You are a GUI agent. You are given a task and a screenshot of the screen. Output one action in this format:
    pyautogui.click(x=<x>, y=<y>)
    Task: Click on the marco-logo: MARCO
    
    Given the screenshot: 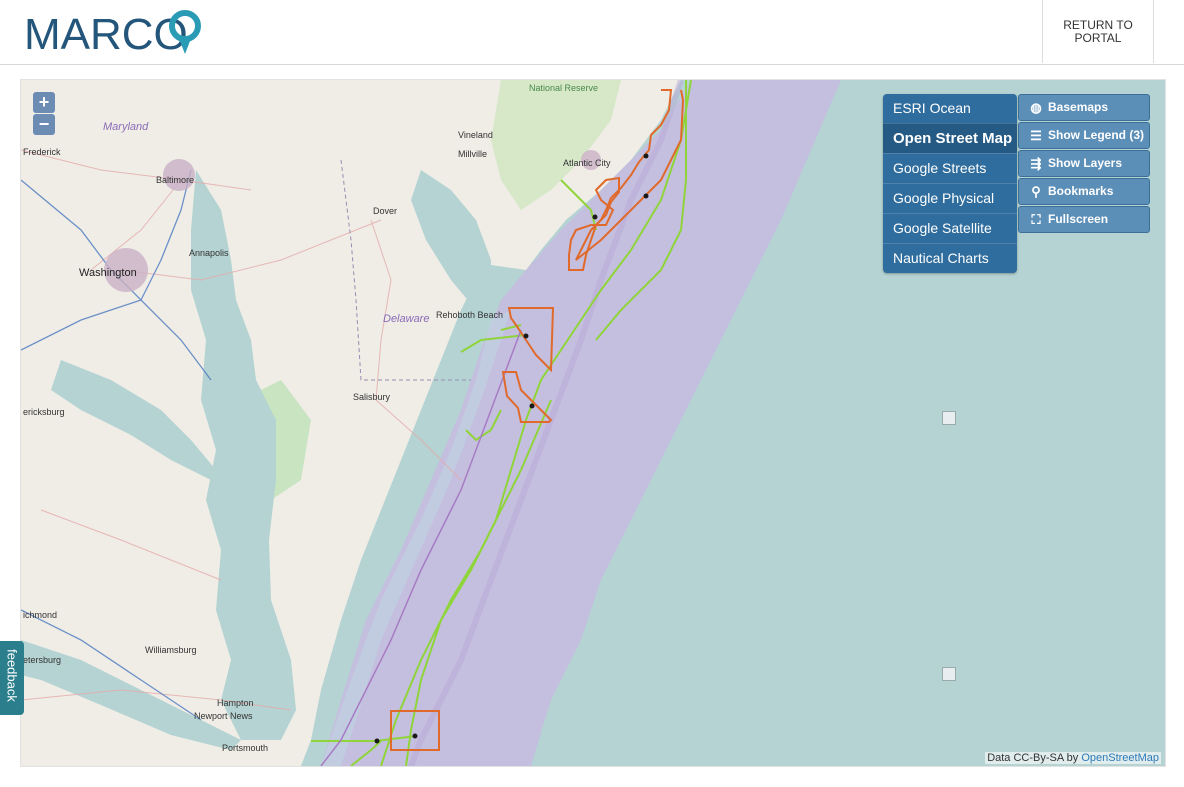 What is the action you would take?
    pyautogui.click(x=114, y=34)
    